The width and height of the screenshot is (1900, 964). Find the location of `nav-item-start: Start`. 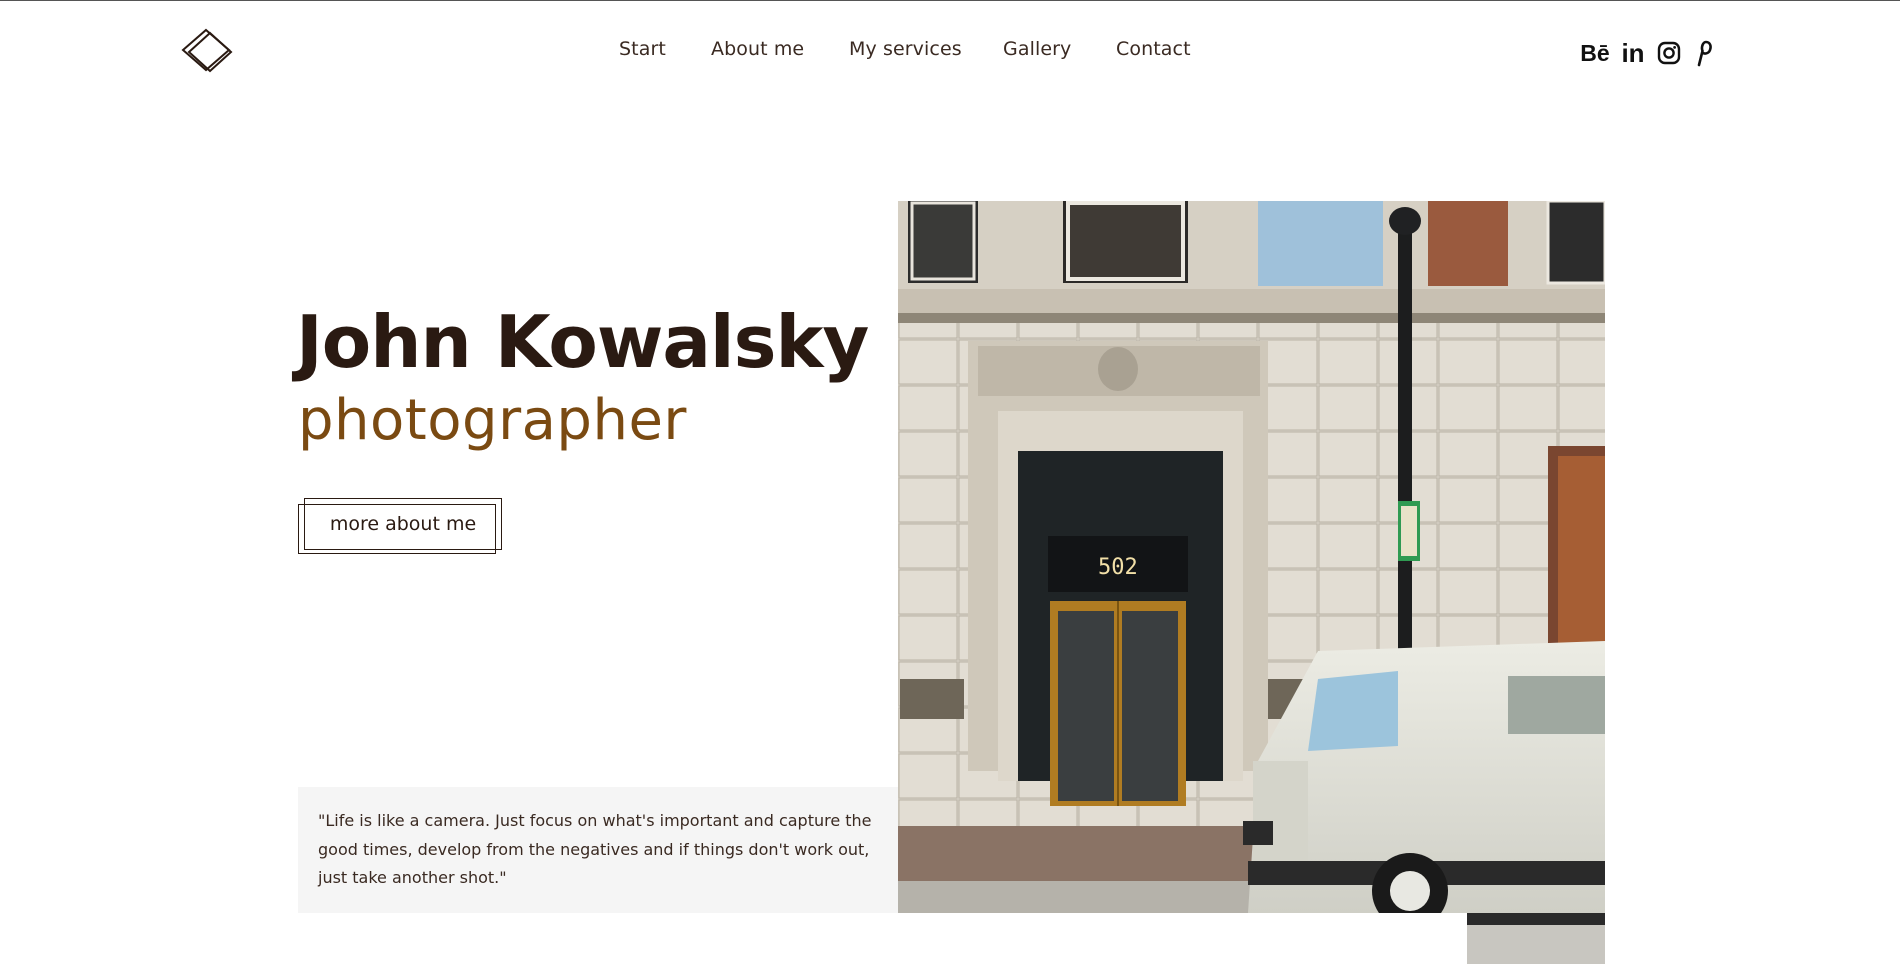

nav-item-start: Start is located at coordinates (642, 49).